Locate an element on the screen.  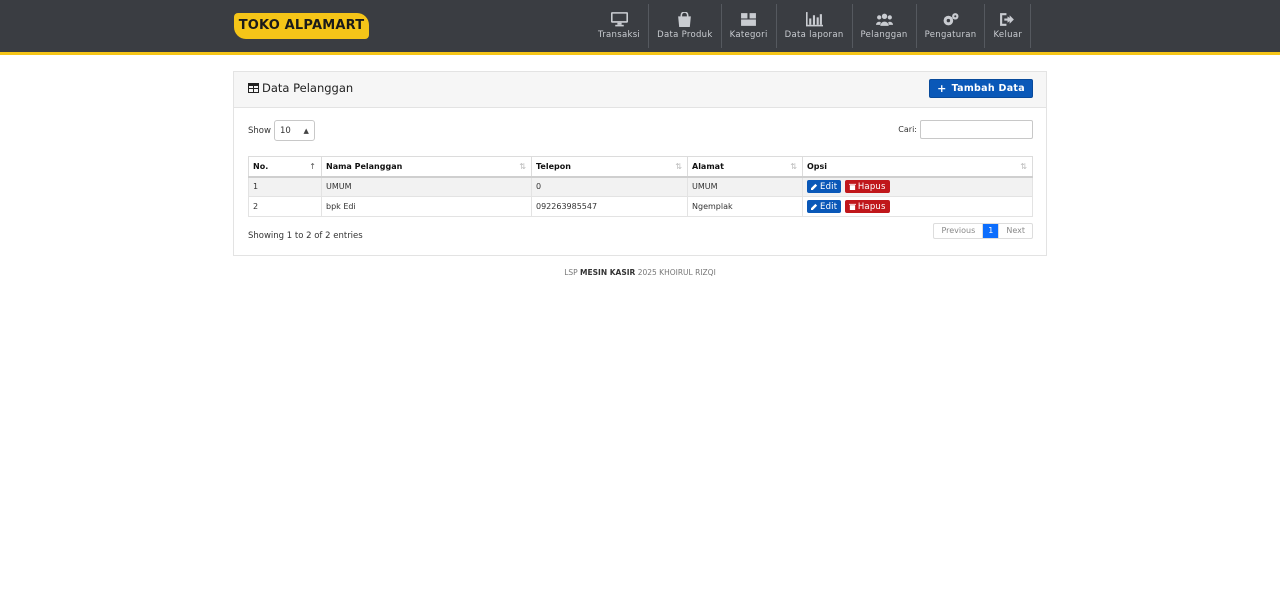
footer-suffix: 2025 KHOIRUL RIZQI is located at coordinates (676, 272).